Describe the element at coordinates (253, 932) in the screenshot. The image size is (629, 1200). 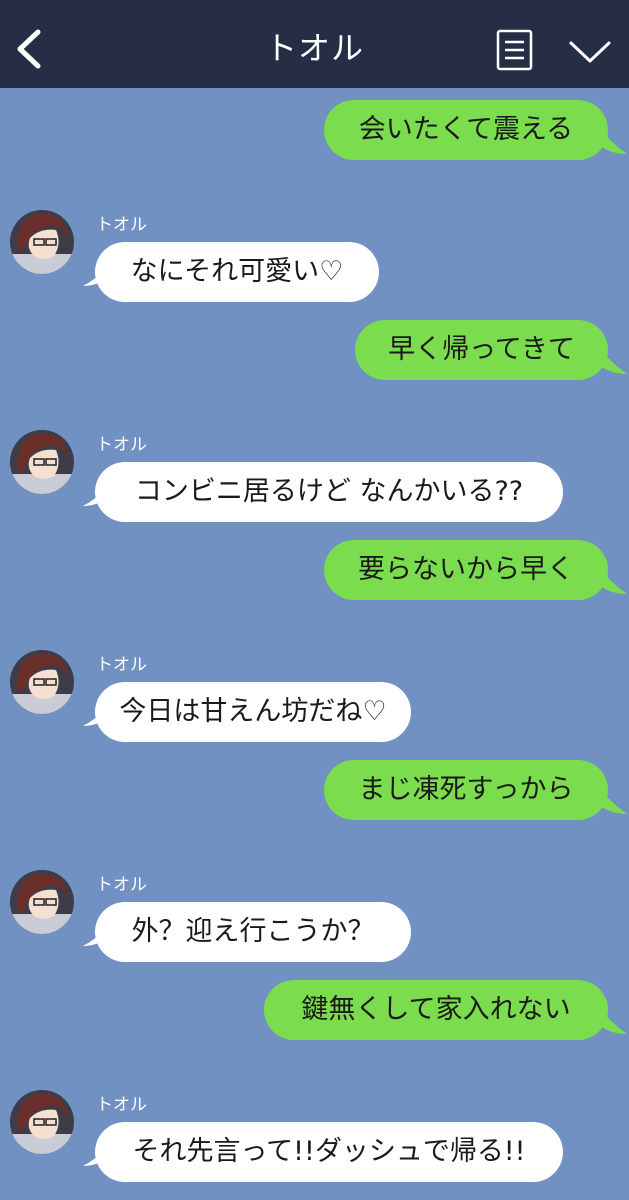
I see `message-bubble: 外？迎え行こうか？` at that location.